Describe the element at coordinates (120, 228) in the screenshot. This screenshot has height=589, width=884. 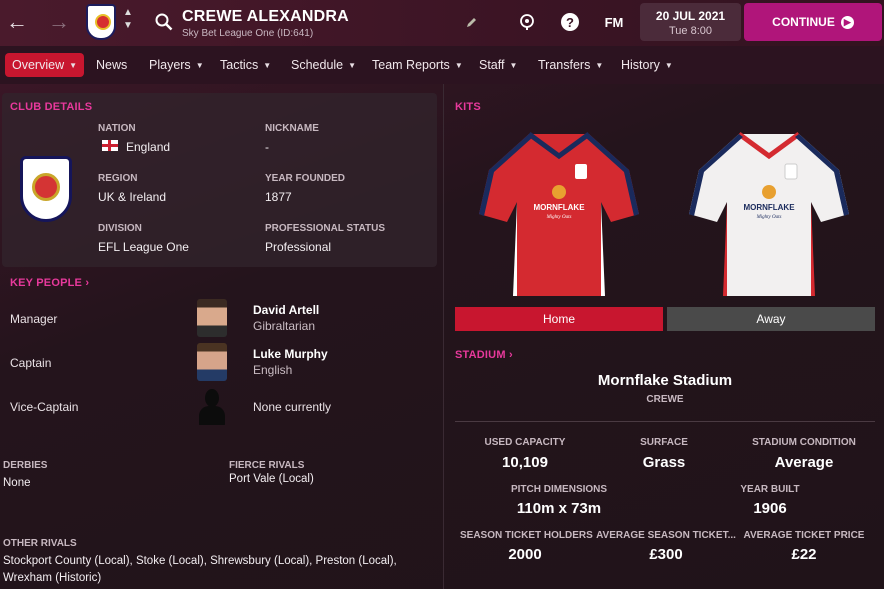
I see `division-label: DIVISION` at that location.